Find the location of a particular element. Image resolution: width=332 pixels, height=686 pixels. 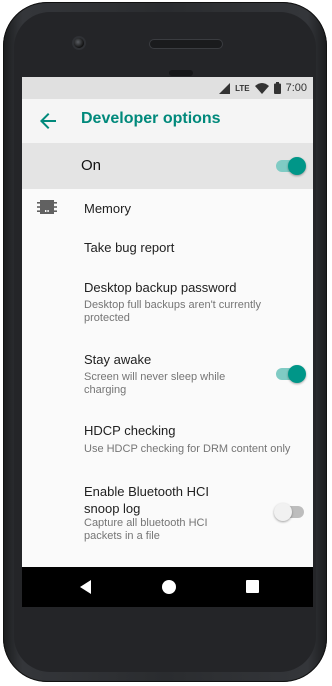

bluetooth-hci-toggle is located at coordinates (289, 512).